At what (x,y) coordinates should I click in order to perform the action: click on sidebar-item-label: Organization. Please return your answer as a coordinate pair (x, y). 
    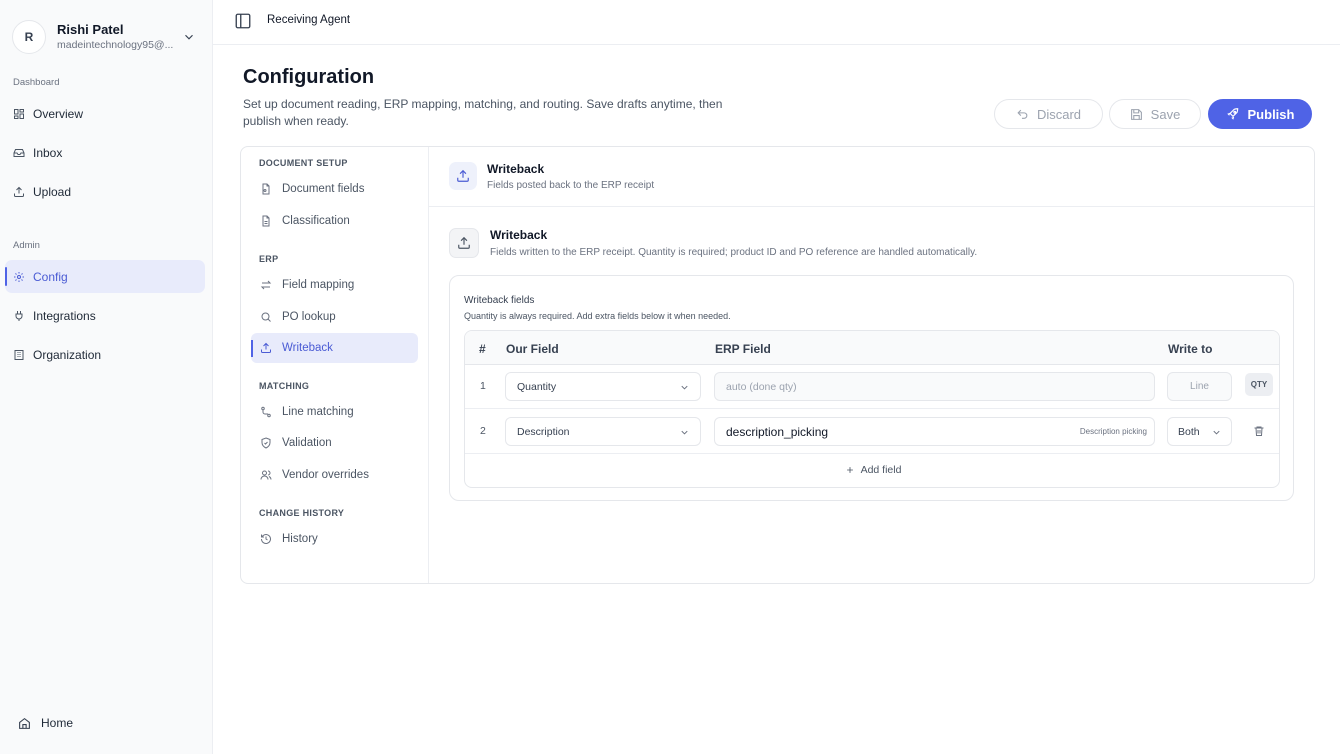
    Looking at the image, I should click on (67, 354).